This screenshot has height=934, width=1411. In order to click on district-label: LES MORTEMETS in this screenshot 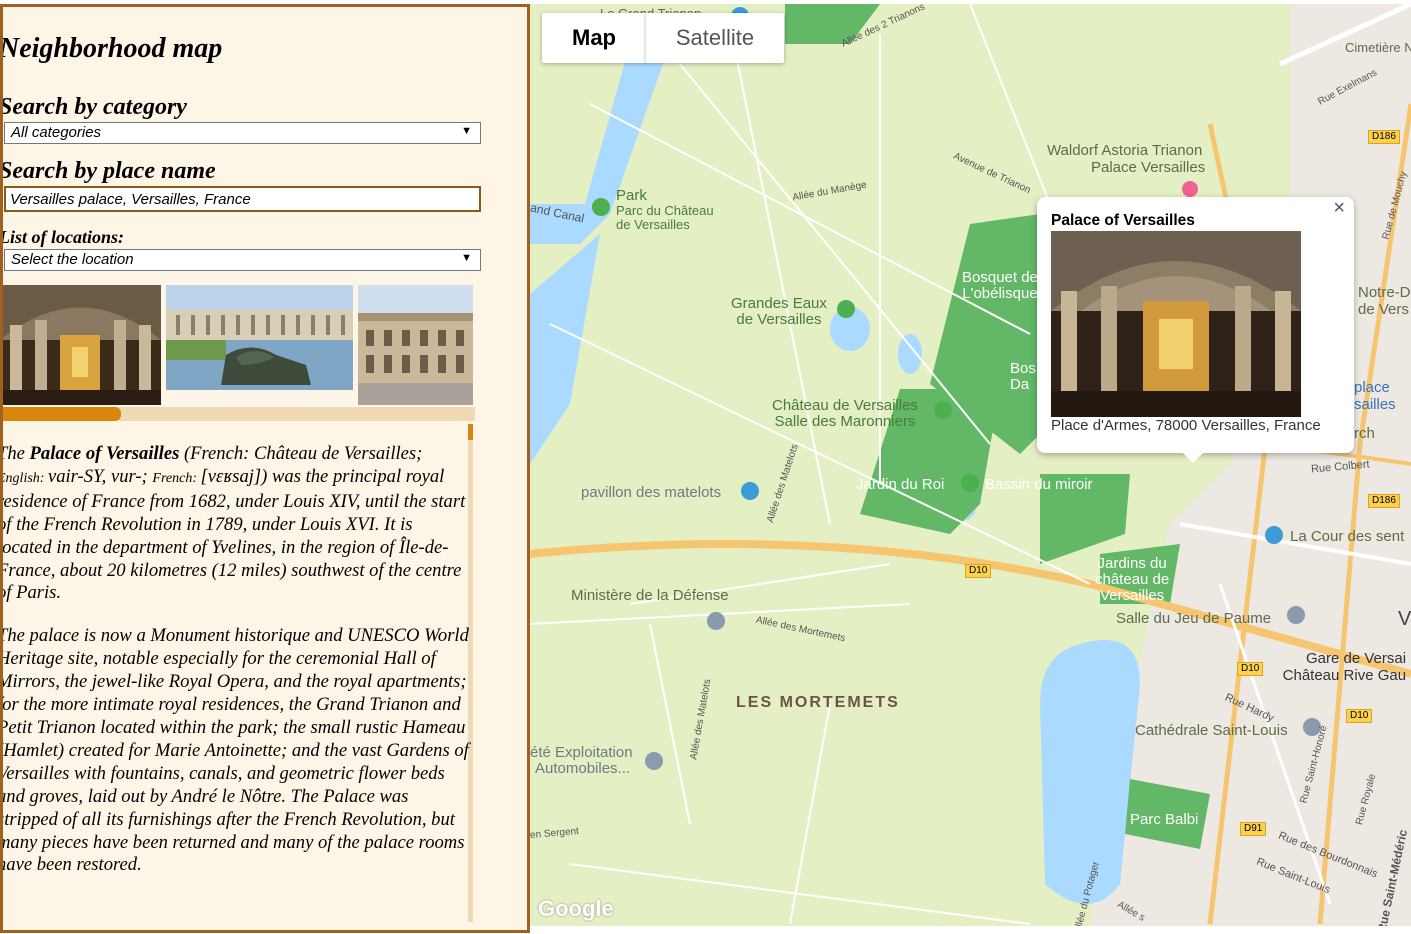, I will do `click(818, 702)`.